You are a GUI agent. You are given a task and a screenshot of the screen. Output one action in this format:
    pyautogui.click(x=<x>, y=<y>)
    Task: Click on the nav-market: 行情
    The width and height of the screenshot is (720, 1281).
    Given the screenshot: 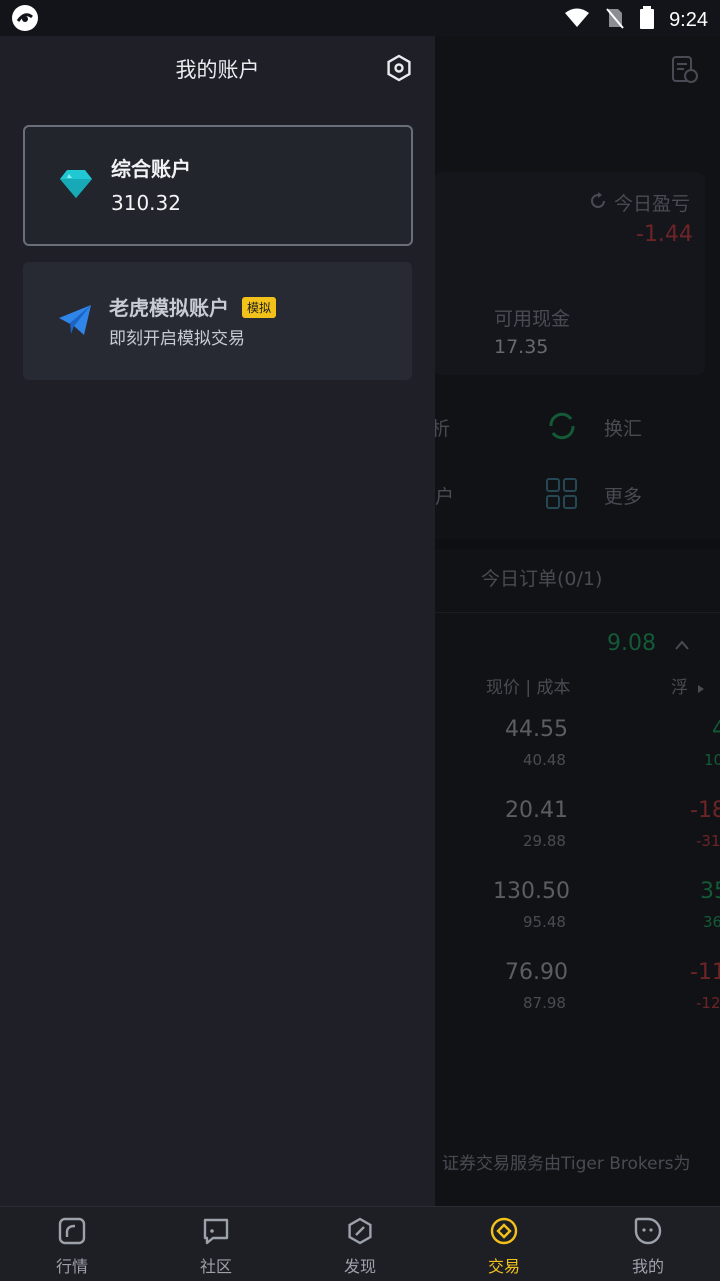 What is the action you would take?
    pyautogui.click(x=72, y=1244)
    